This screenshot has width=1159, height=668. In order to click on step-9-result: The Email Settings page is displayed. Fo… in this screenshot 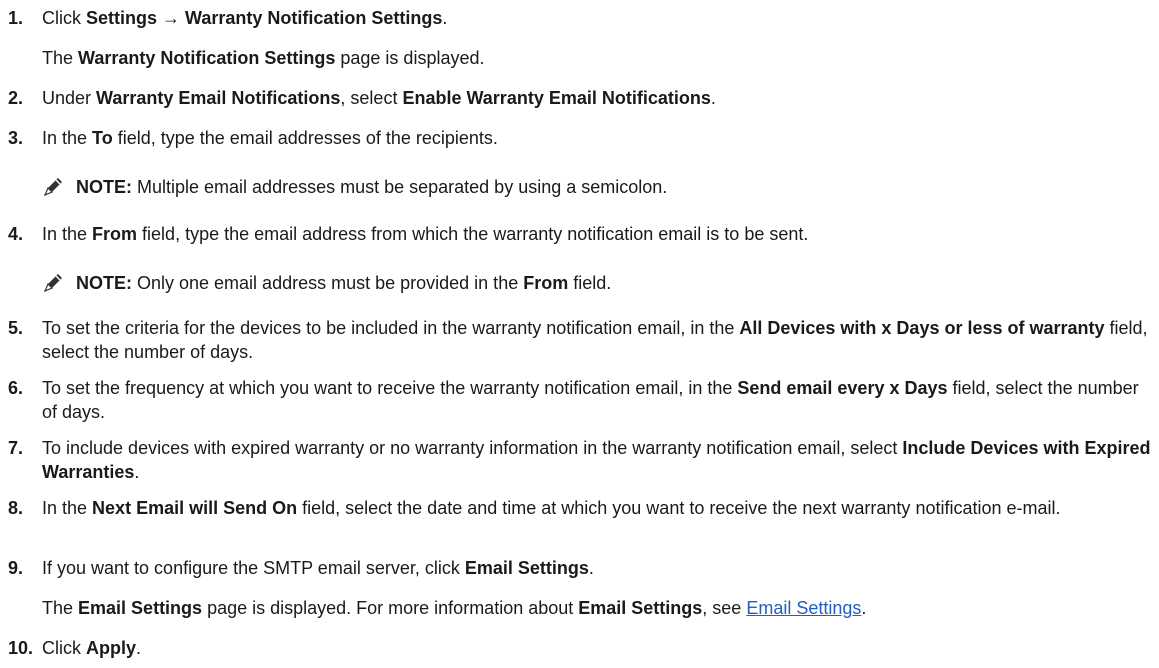, I will do `click(454, 608)`.